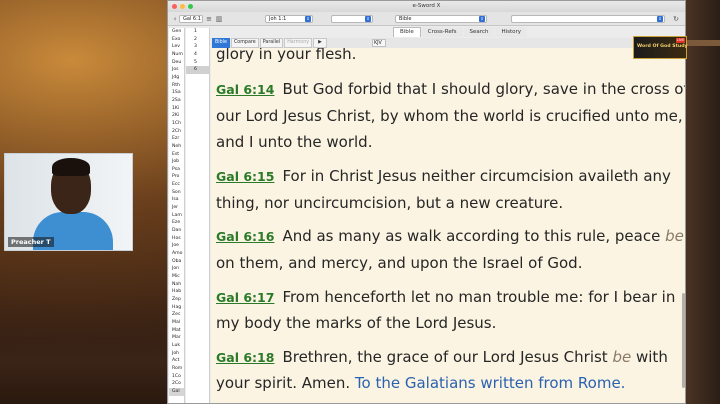  I want to click on book-list-item: Gal, so click(176, 391).